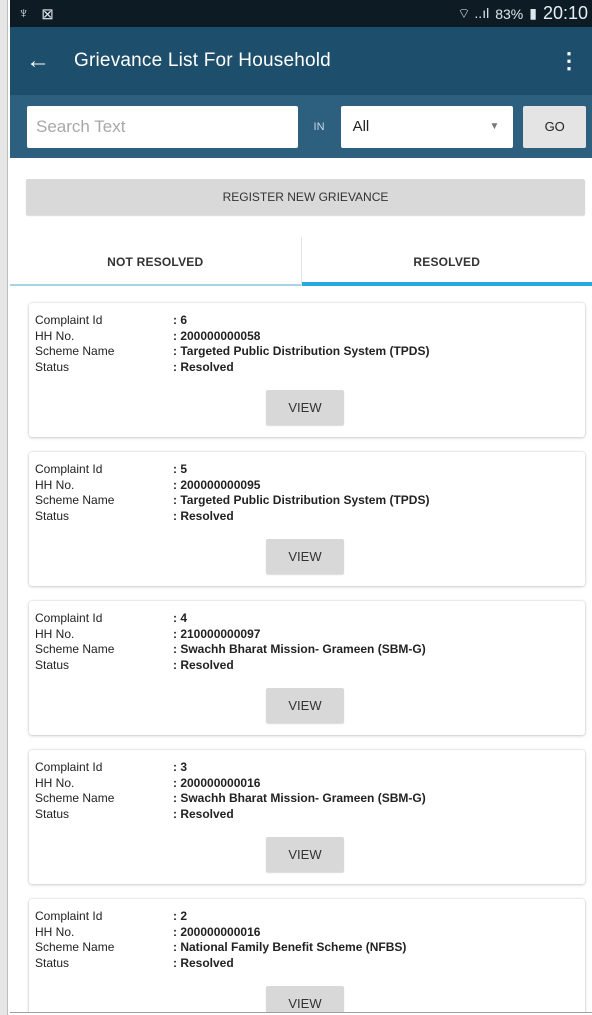 This screenshot has width=592, height=1015. Describe the element at coordinates (446, 261) in the screenshot. I see `tab-resolved: RESOLVED` at that location.